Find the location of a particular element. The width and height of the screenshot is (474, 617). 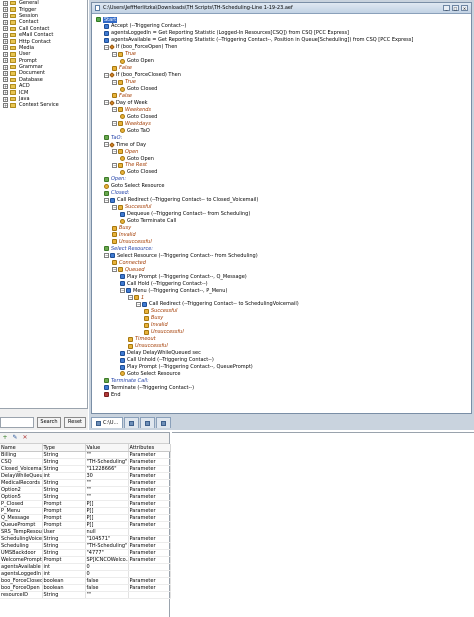

variable-row: P_Menu Prompt P[] Parameter is located at coordinates (85, 511).